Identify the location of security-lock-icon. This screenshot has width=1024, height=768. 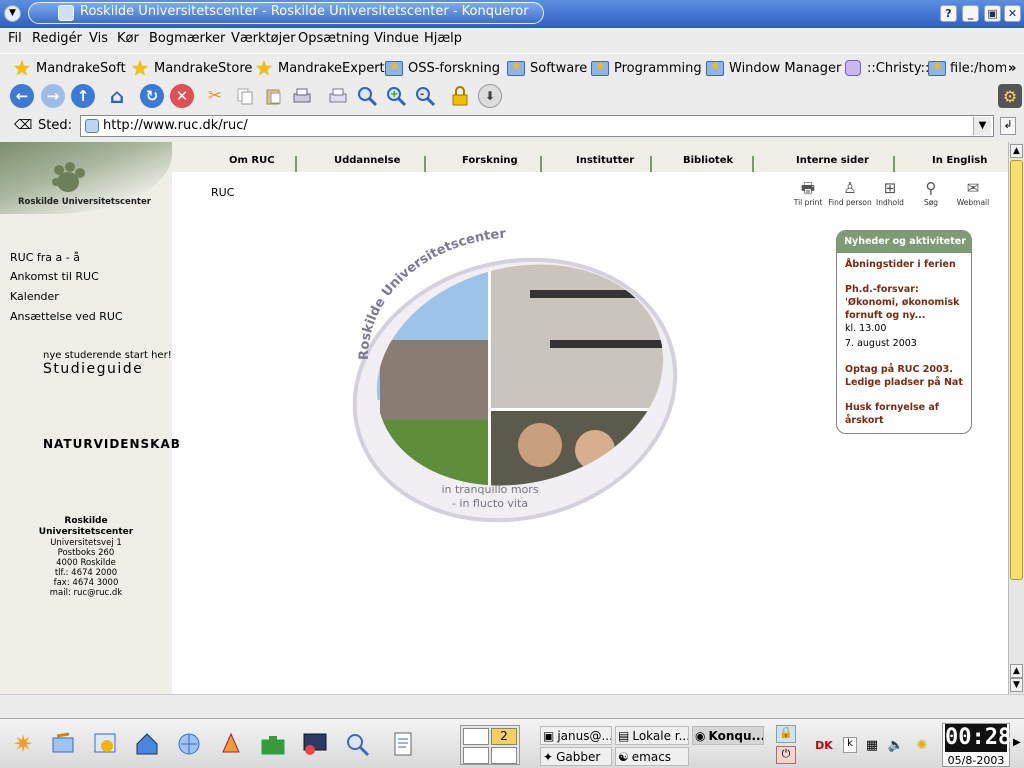
(460, 96).